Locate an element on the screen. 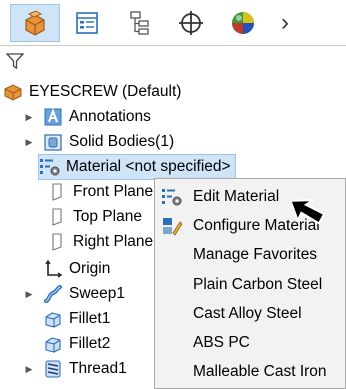 The height and width of the screenshot is (389, 346). menu-item-cast-alloy-steel: Cast Alloy Steel is located at coordinates (250, 314).